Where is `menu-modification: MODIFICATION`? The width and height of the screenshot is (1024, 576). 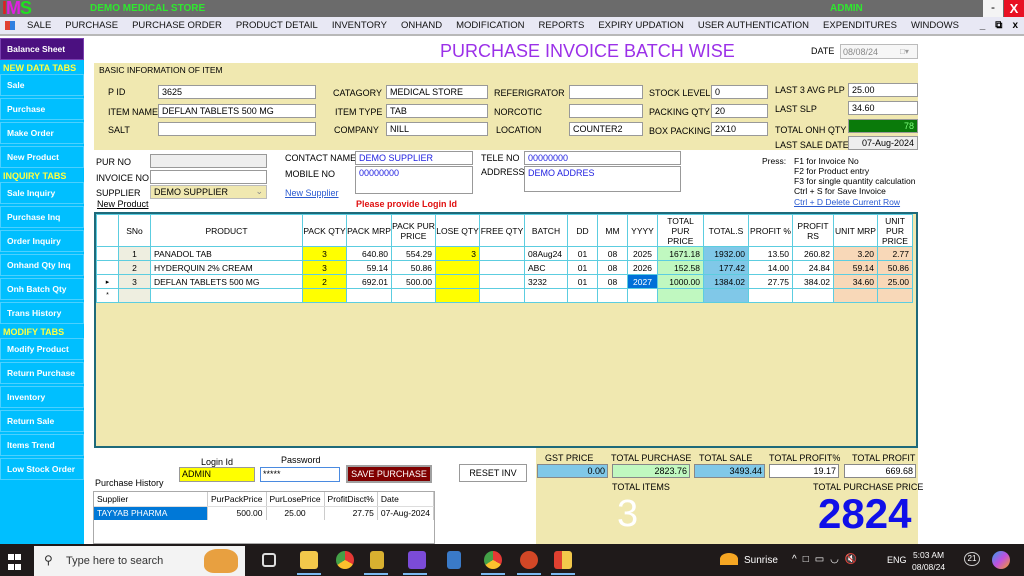
menu-modification: MODIFICATION is located at coordinates (490, 25).